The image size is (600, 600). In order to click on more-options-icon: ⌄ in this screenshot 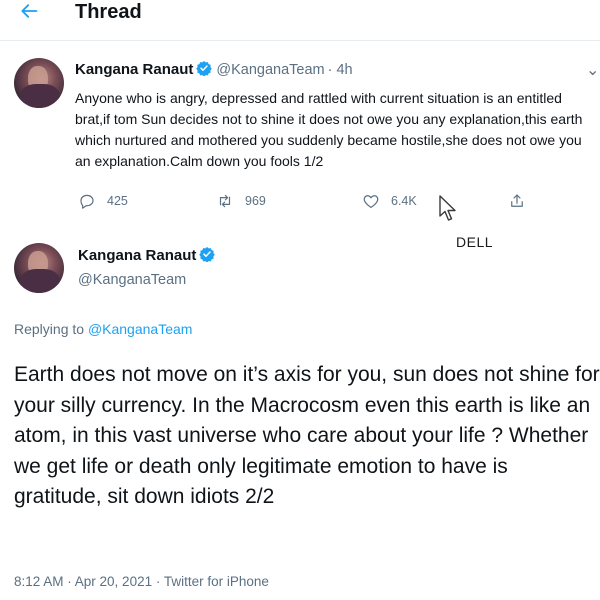, I will do `click(592, 70)`.